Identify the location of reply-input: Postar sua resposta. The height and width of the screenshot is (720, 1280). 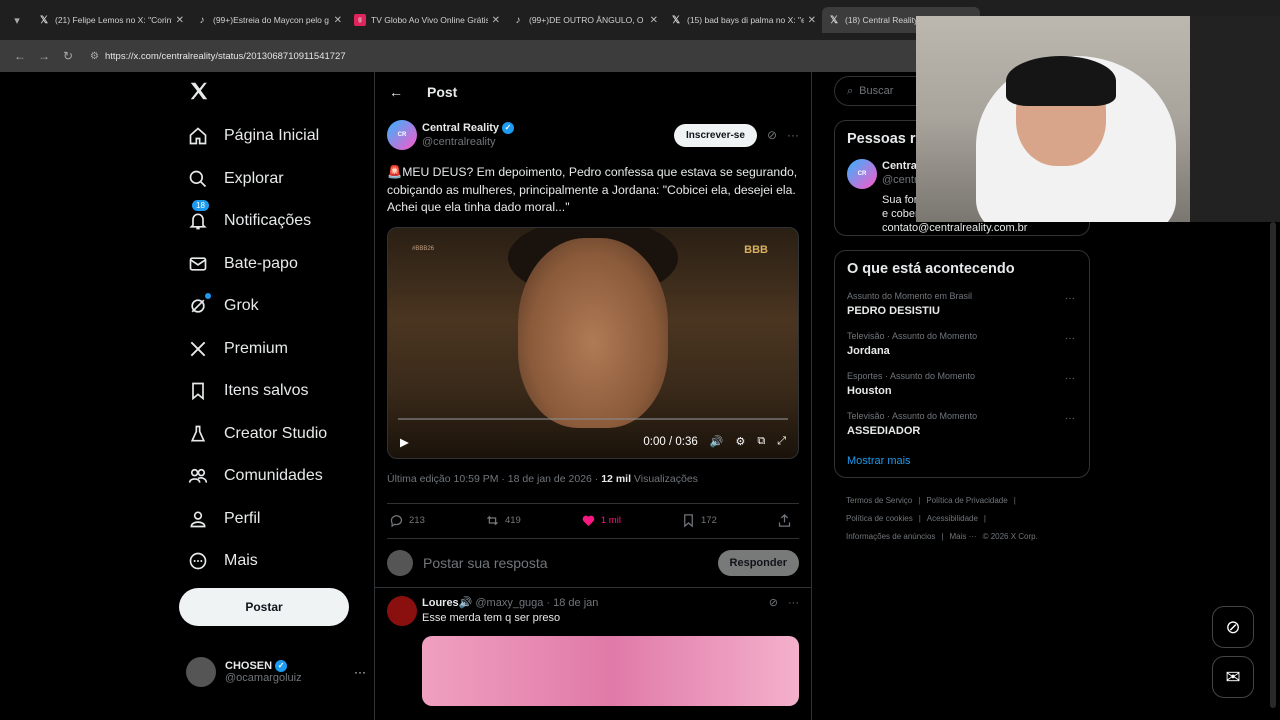
(570, 563).